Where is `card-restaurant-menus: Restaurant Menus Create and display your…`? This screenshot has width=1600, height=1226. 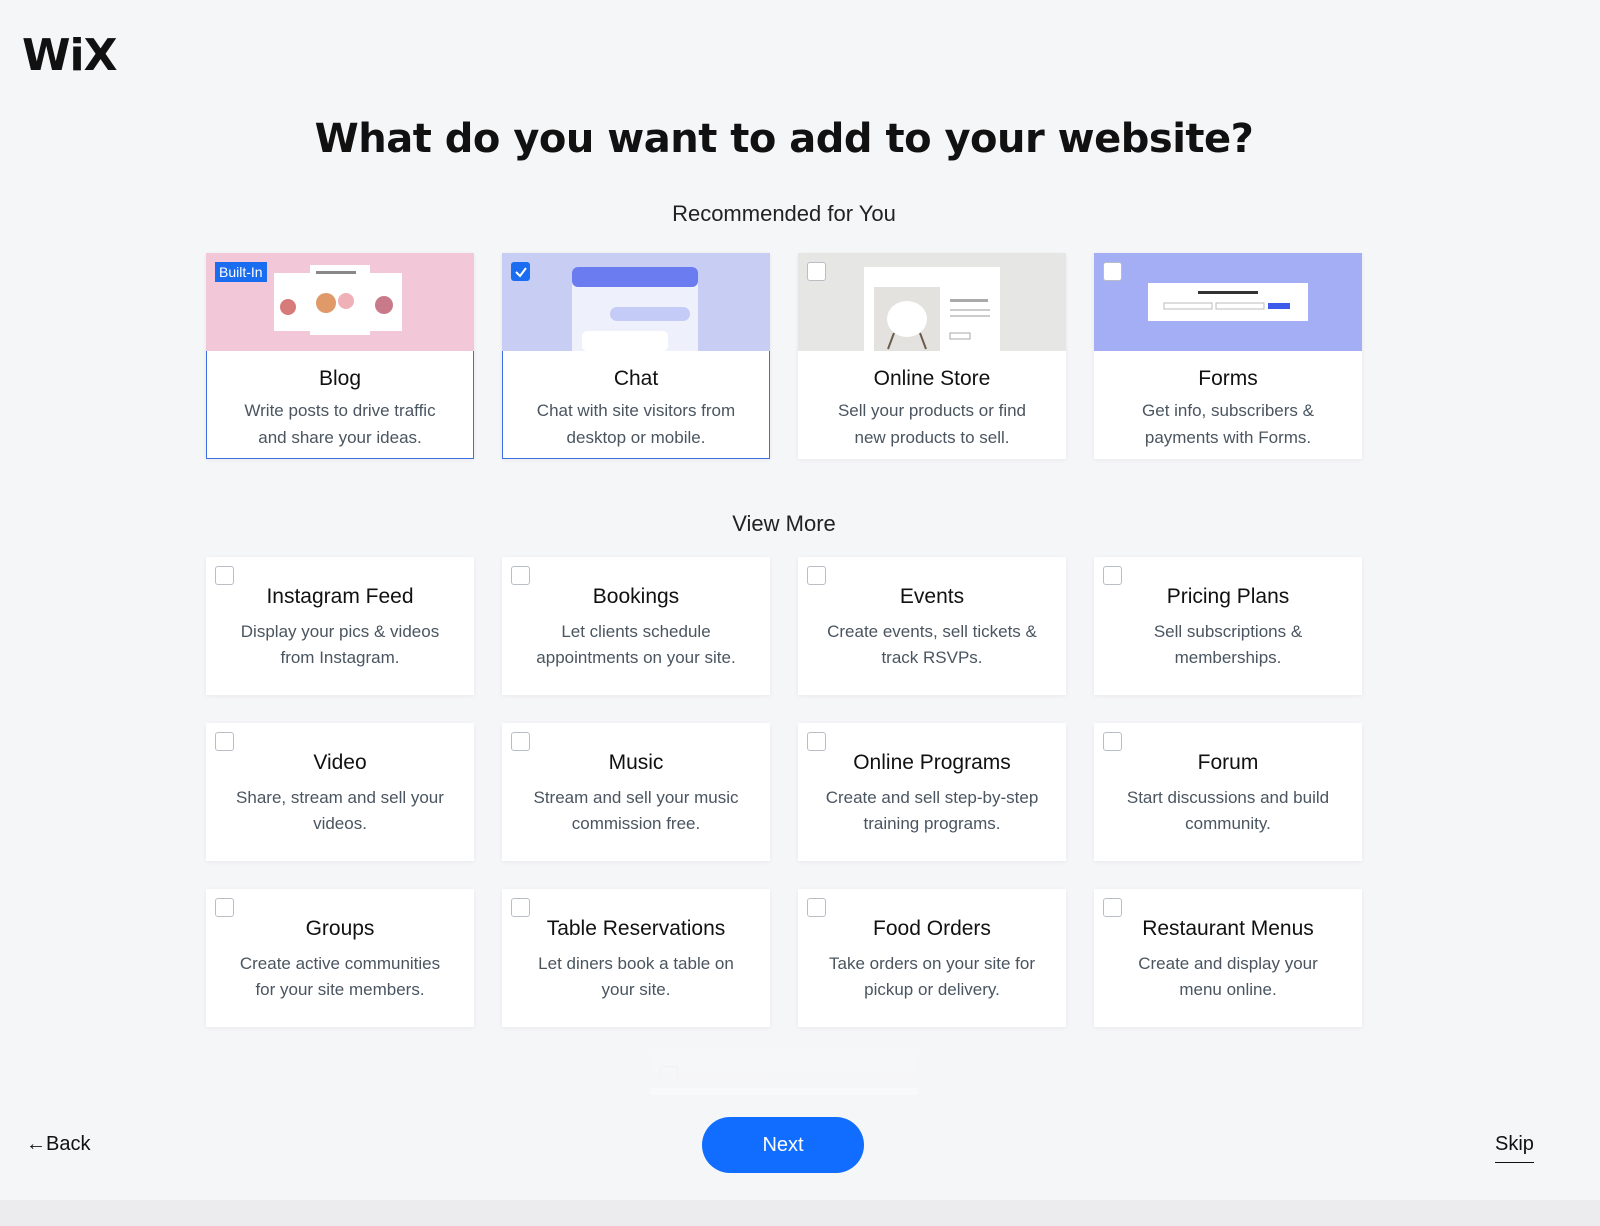
card-restaurant-menus: Restaurant Menus Create and display your… is located at coordinates (1228, 958).